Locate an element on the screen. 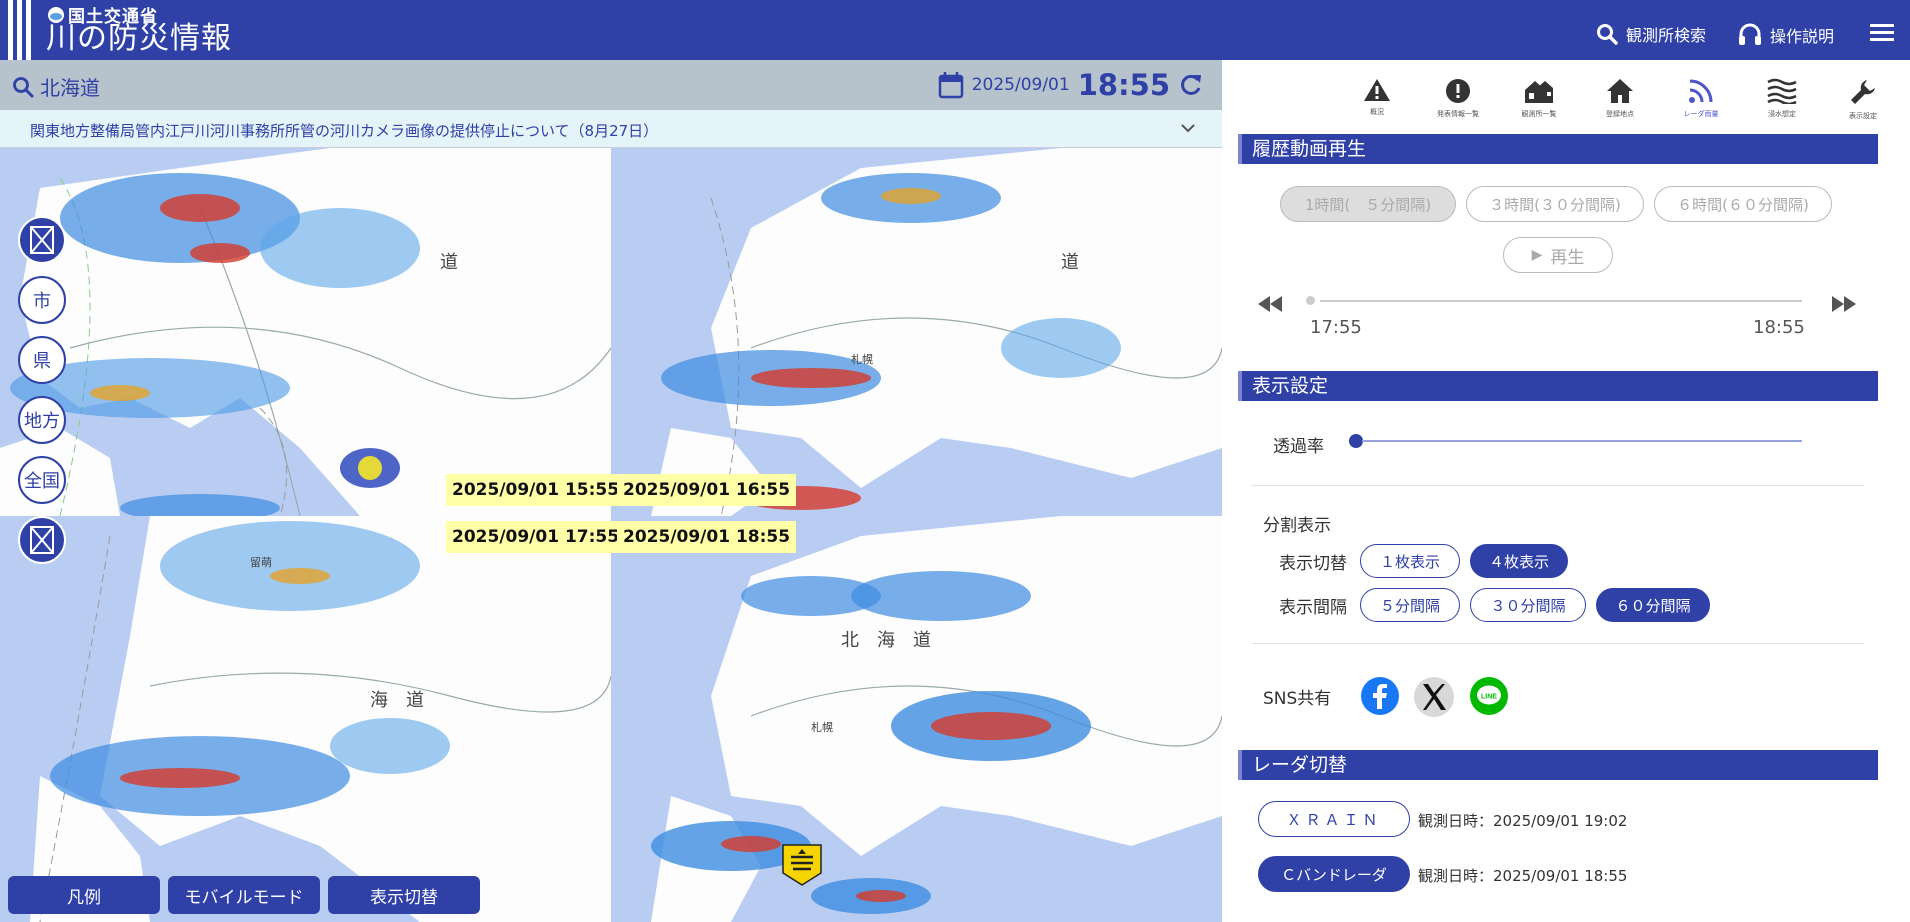  location-bar: 北海道 2025/09/01 18:55 is located at coordinates (611, 85).